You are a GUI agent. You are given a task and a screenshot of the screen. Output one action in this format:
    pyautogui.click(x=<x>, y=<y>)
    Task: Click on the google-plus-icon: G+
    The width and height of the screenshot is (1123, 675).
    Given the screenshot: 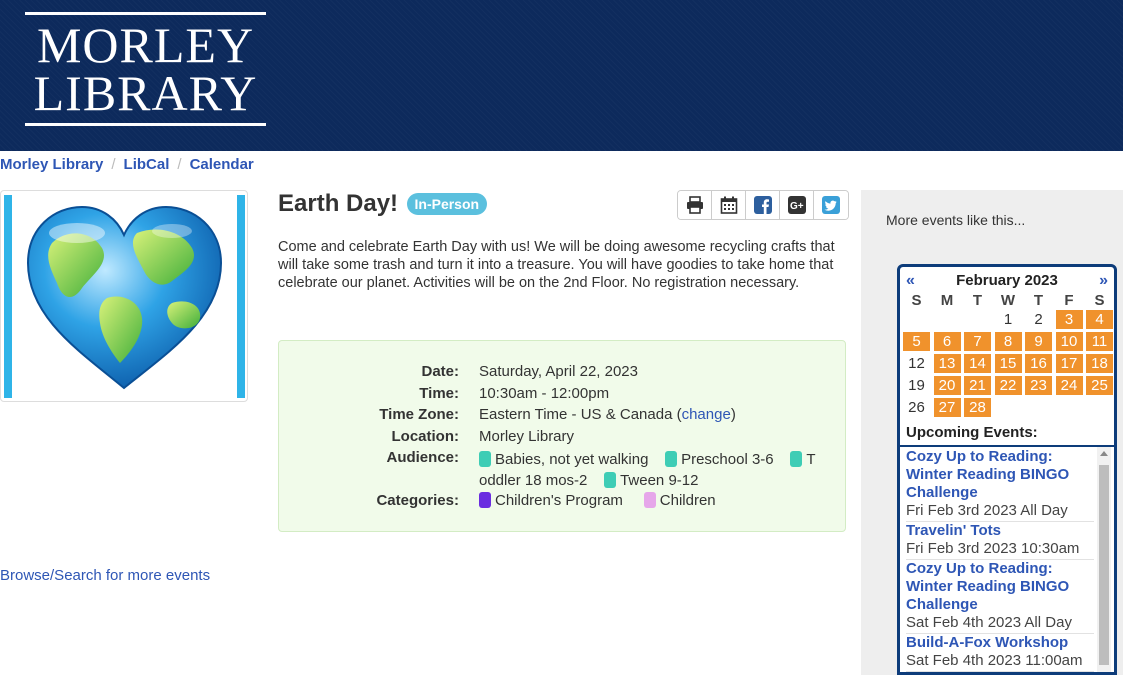 What is the action you would take?
    pyautogui.click(x=797, y=205)
    